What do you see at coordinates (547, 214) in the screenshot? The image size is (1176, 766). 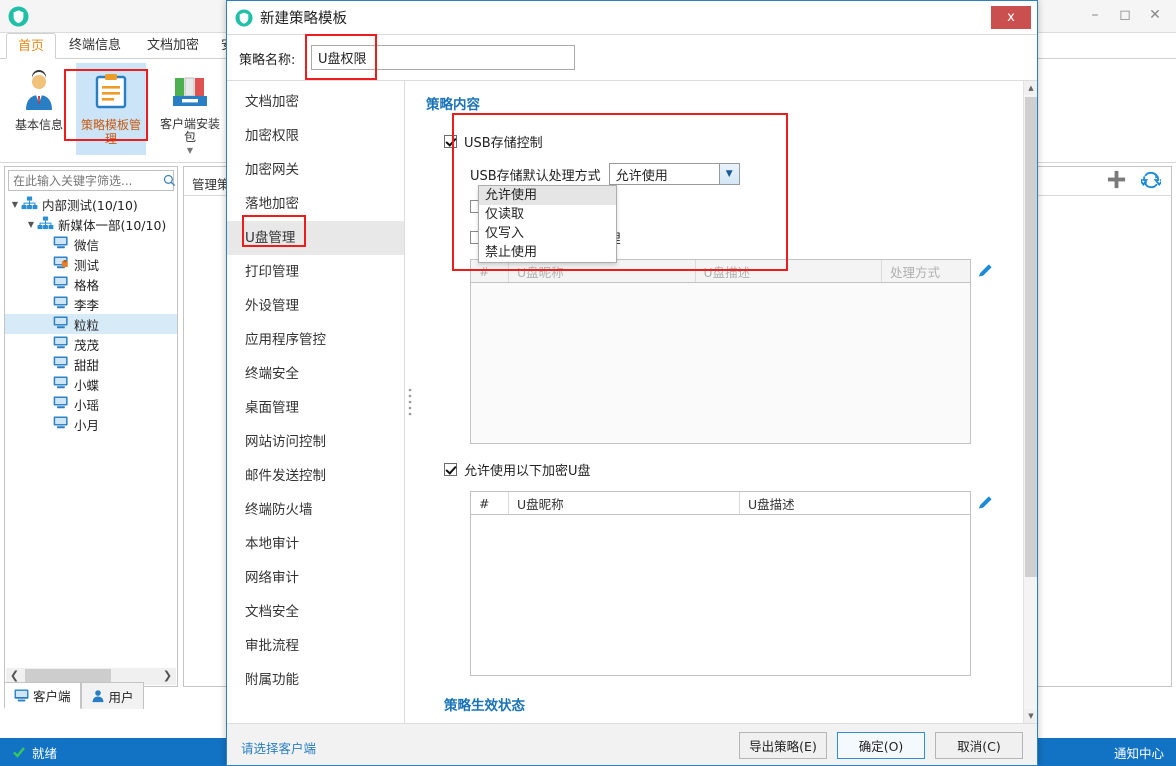 I see `dropdown-option: 仅读取` at bounding box center [547, 214].